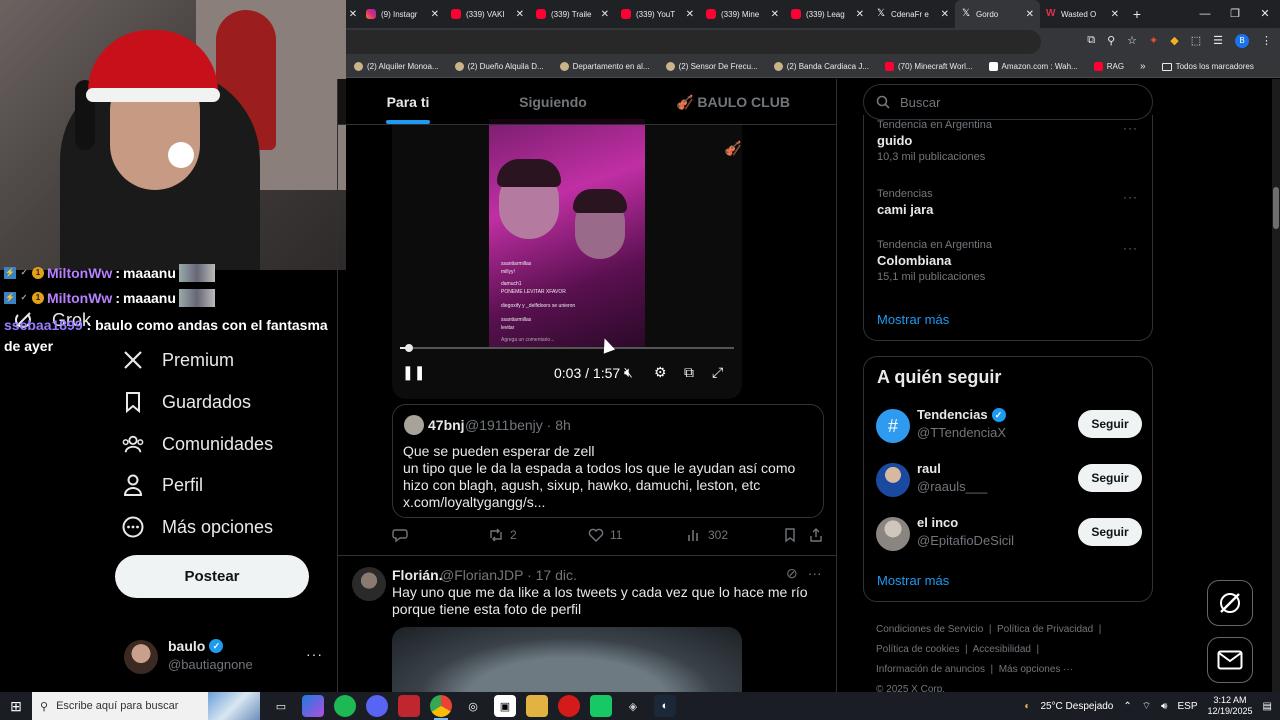 This screenshot has height=720, width=1280. I want to click on footer-link: Más opciones ···, so click(1036, 669).